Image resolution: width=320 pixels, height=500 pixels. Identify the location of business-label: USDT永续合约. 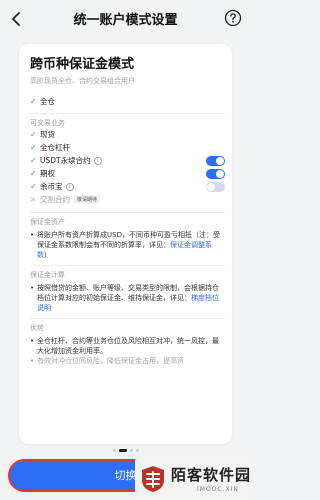
(65, 160).